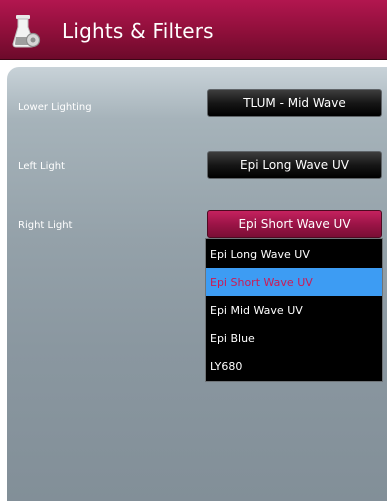 The width and height of the screenshot is (387, 501). What do you see at coordinates (294, 282) in the screenshot?
I see `dropdown-option-epi-short-wave-uv: Epi Short Wave UV` at bounding box center [294, 282].